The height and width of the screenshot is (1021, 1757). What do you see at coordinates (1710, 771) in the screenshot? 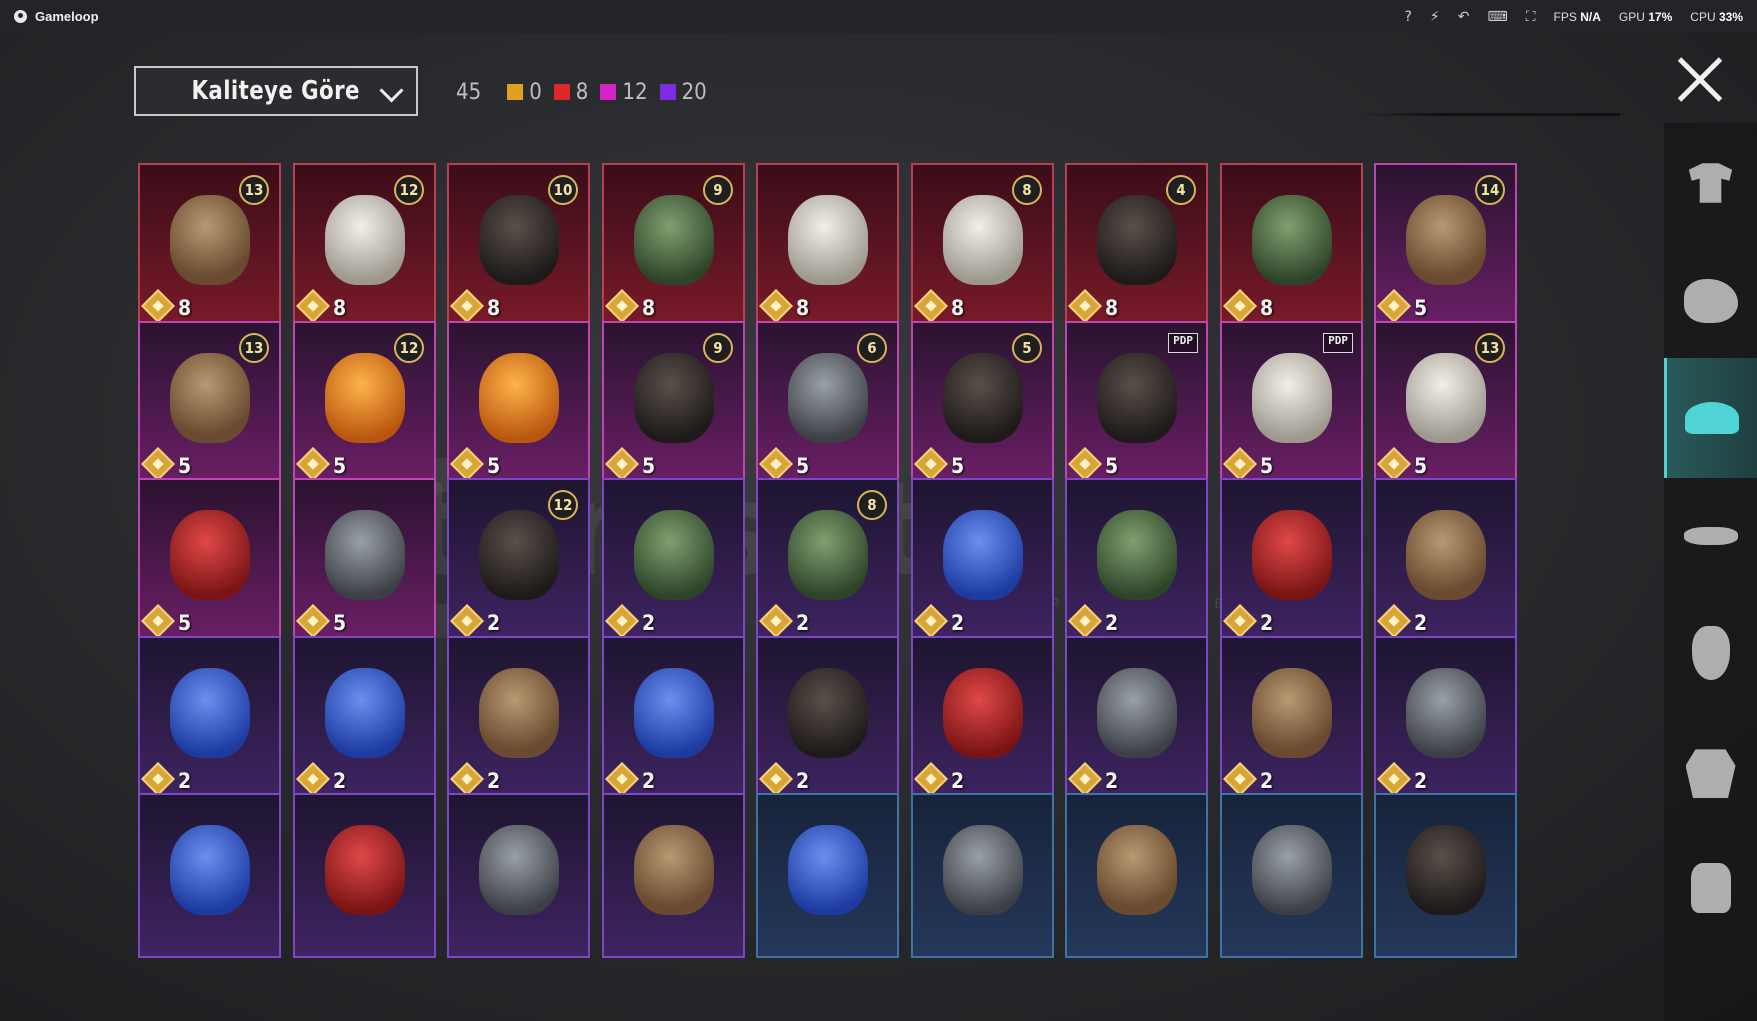
I see `category-tab-jacket` at bounding box center [1710, 771].